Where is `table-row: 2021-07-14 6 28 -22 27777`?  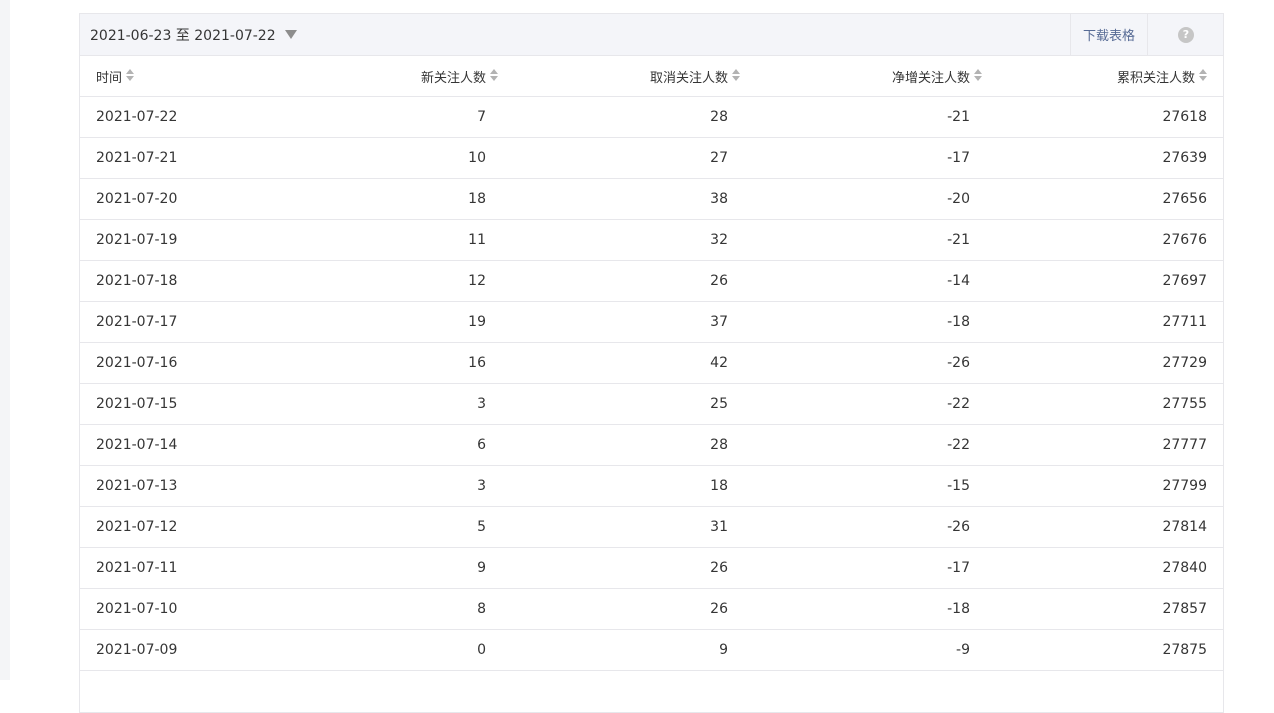 table-row: 2021-07-14 6 28 -22 27777 is located at coordinates (651, 445).